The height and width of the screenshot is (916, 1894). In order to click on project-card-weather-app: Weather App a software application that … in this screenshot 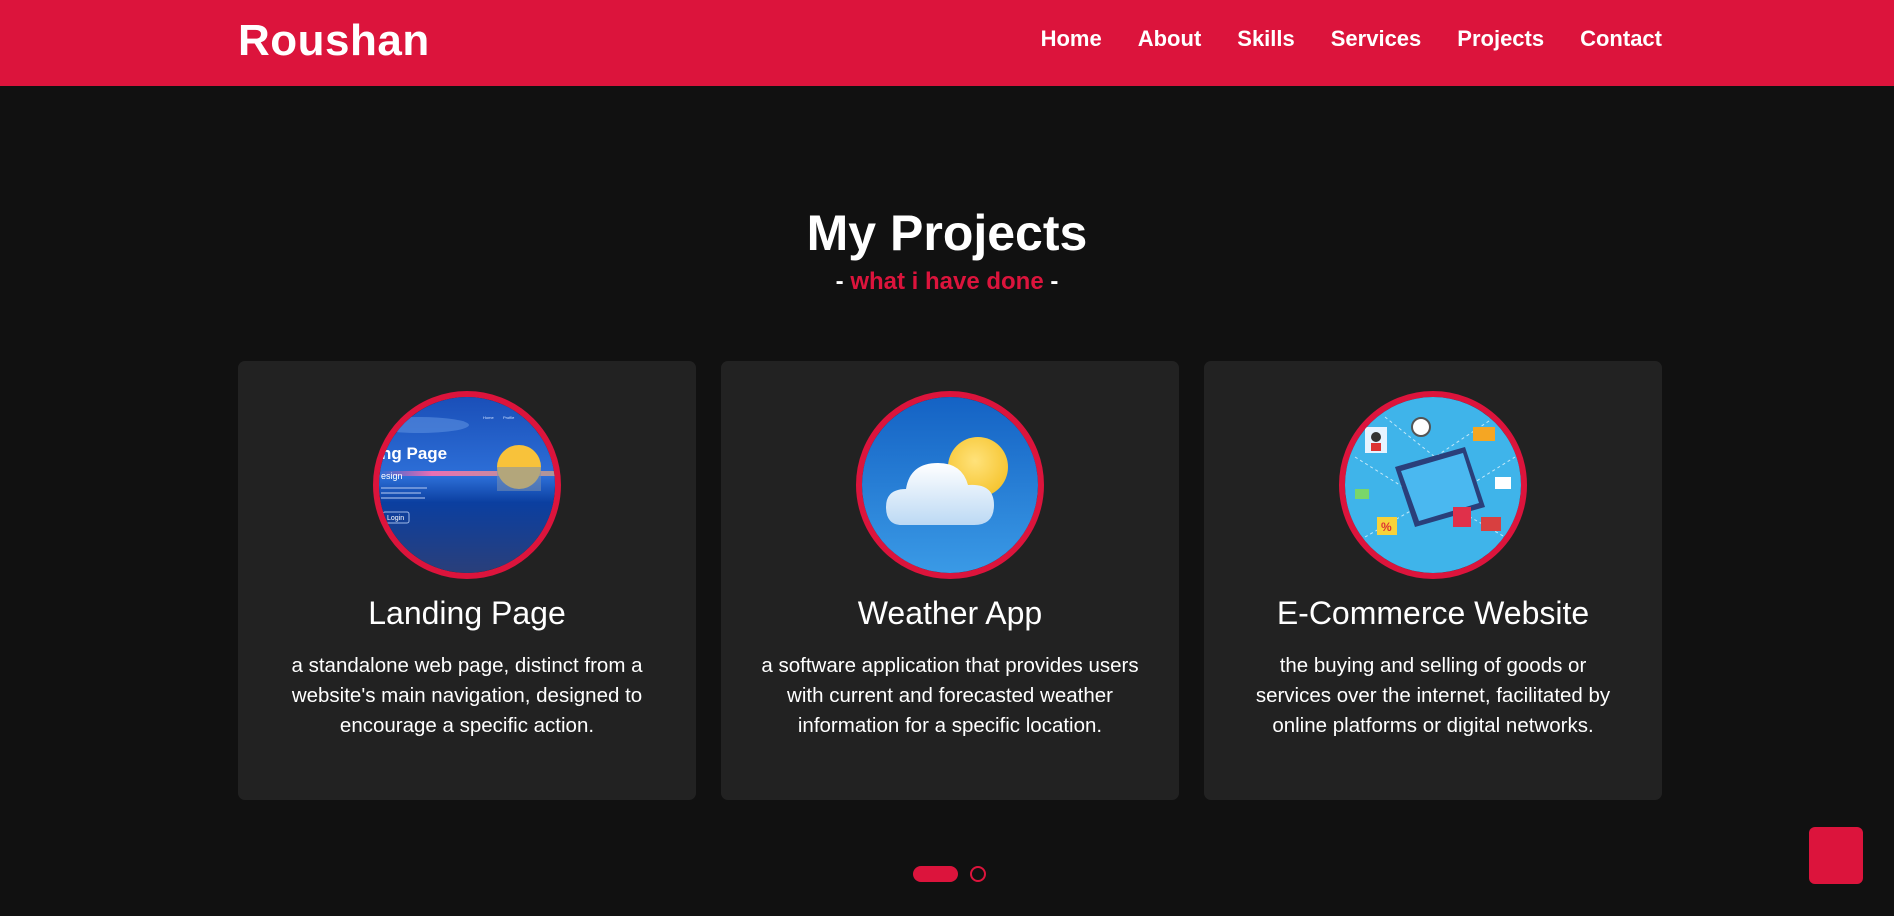, I will do `click(950, 580)`.